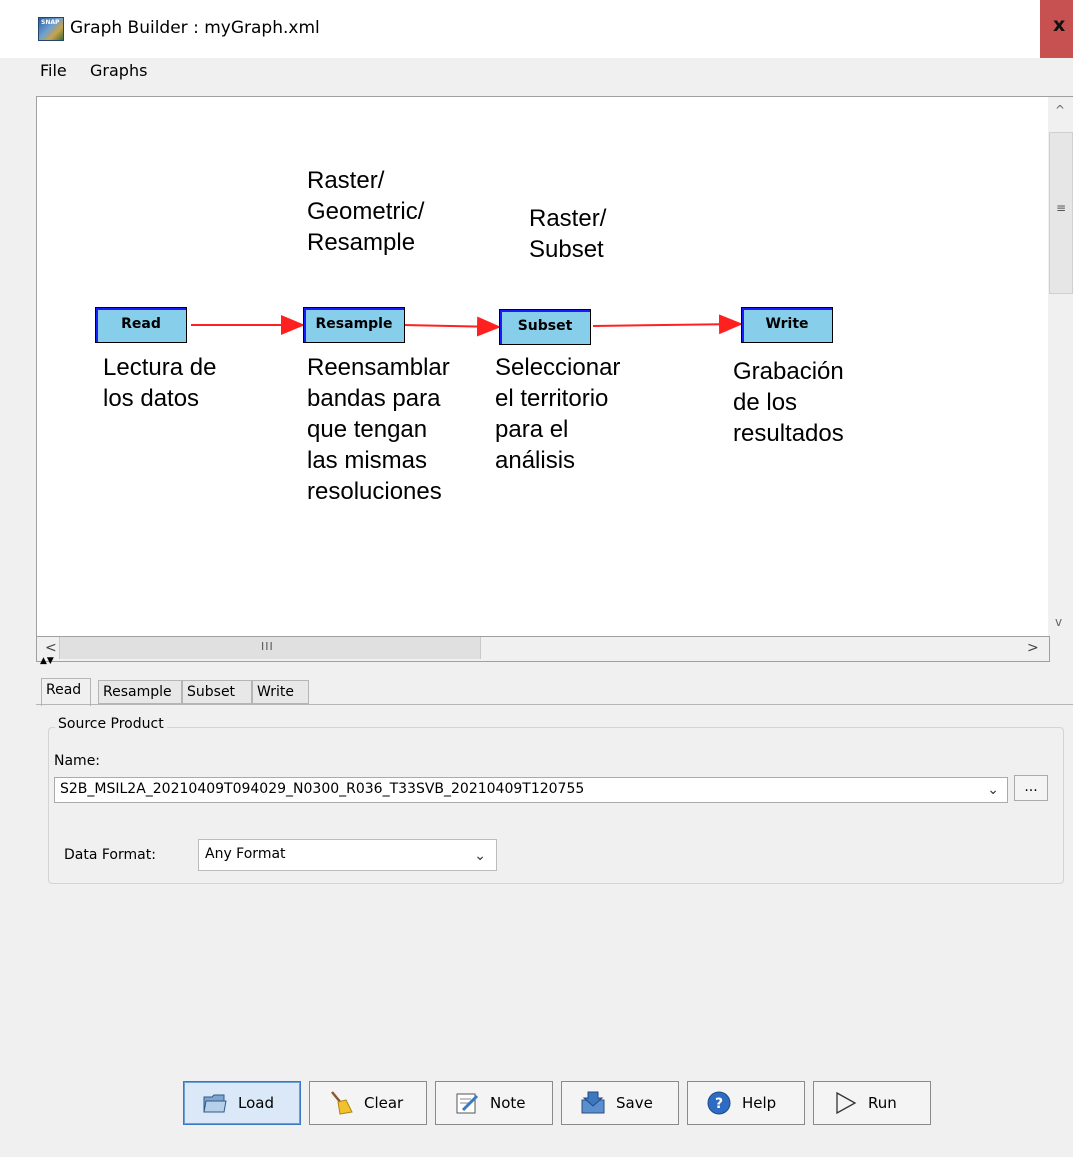 This screenshot has width=1073, height=1157. Describe the element at coordinates (1059, 25) in the screenshot. I see `close-icon: x` at that location.